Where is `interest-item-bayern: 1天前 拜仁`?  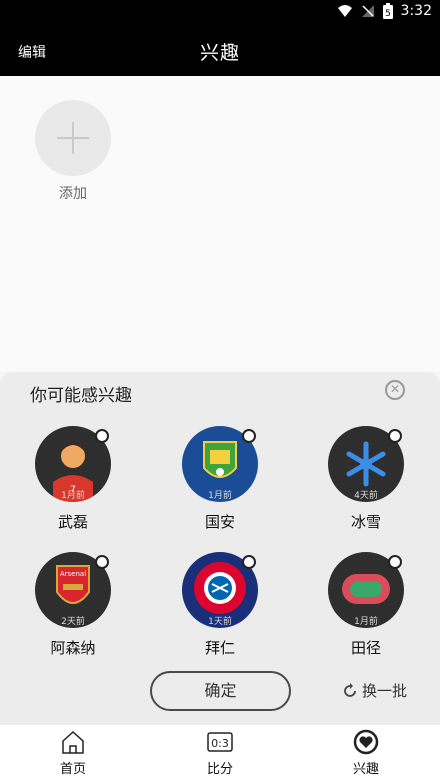 interest-item-bayern: 1天前 拜仁 is located at coordinates (220, 612).